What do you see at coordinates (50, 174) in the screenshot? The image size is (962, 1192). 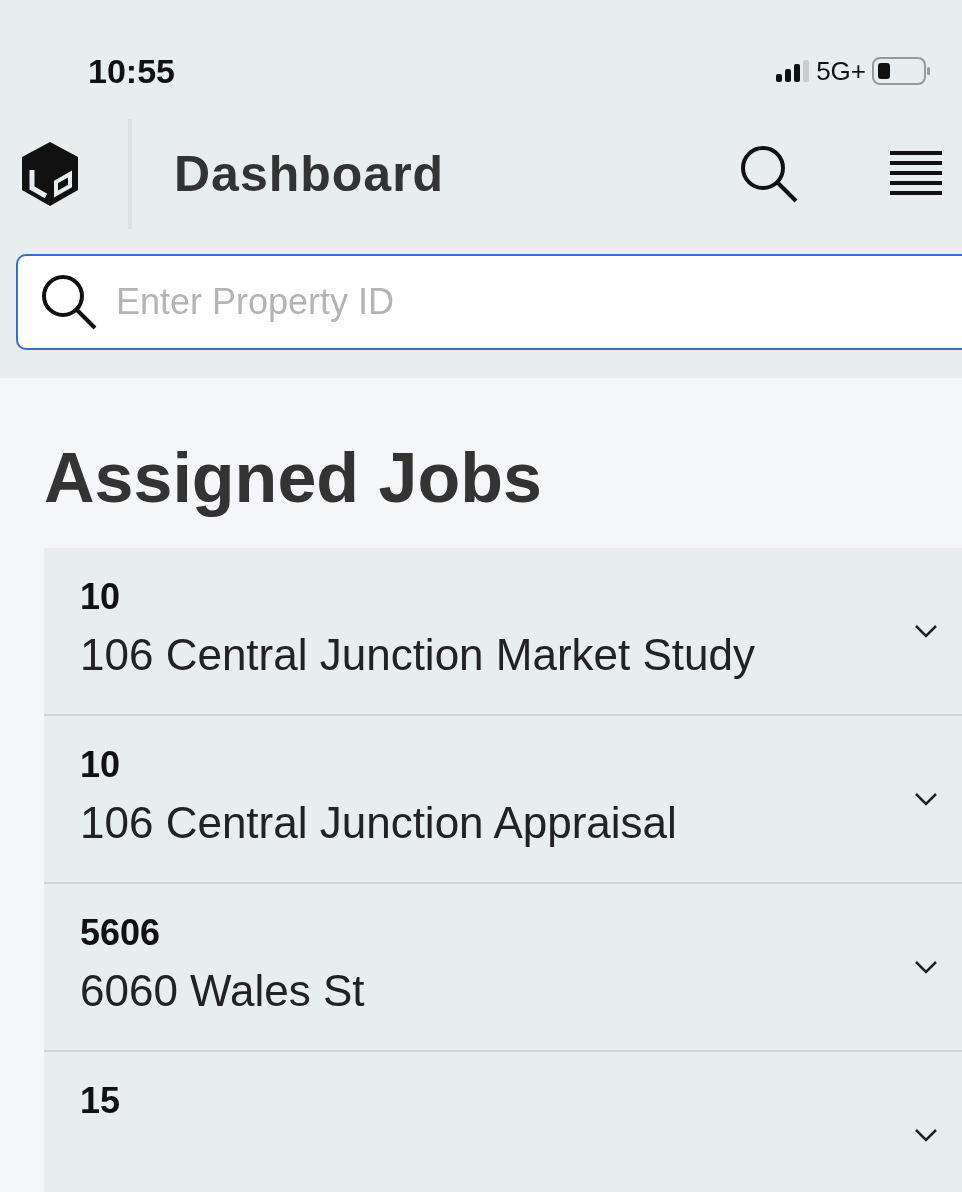 I see `cube-logo-icon` at bounding box center [50, 174].